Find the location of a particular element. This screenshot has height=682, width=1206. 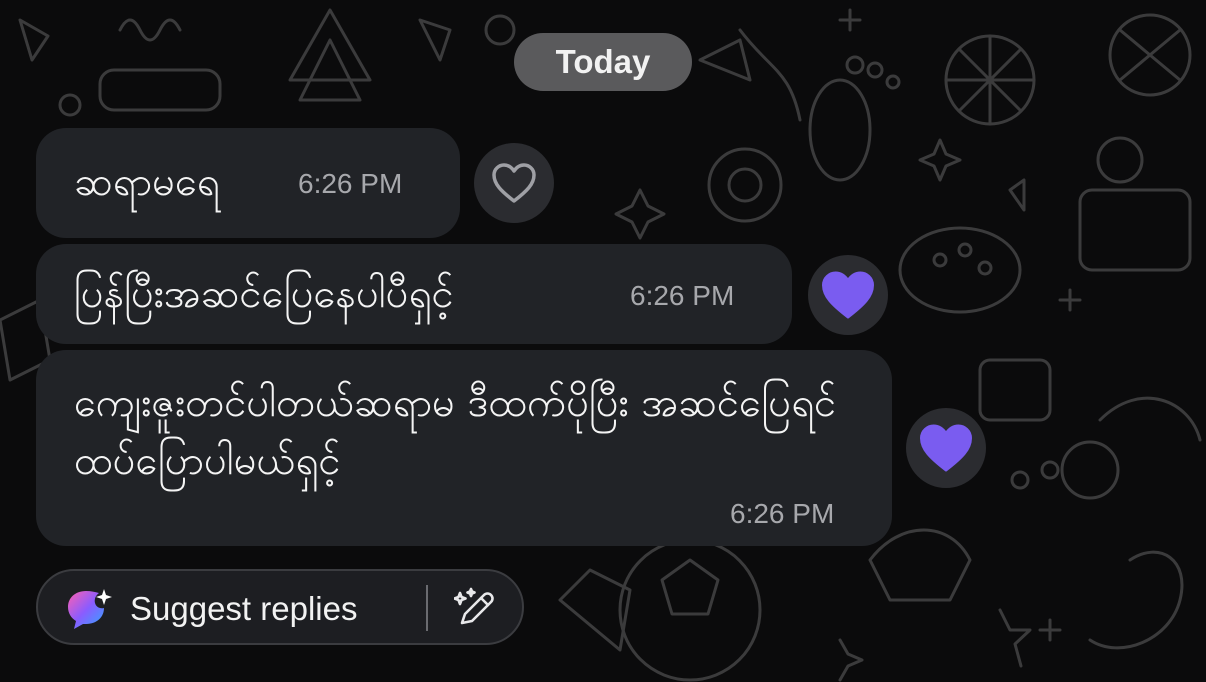

ai-sparkle-chat-icon is located at coordinates (90, 609).